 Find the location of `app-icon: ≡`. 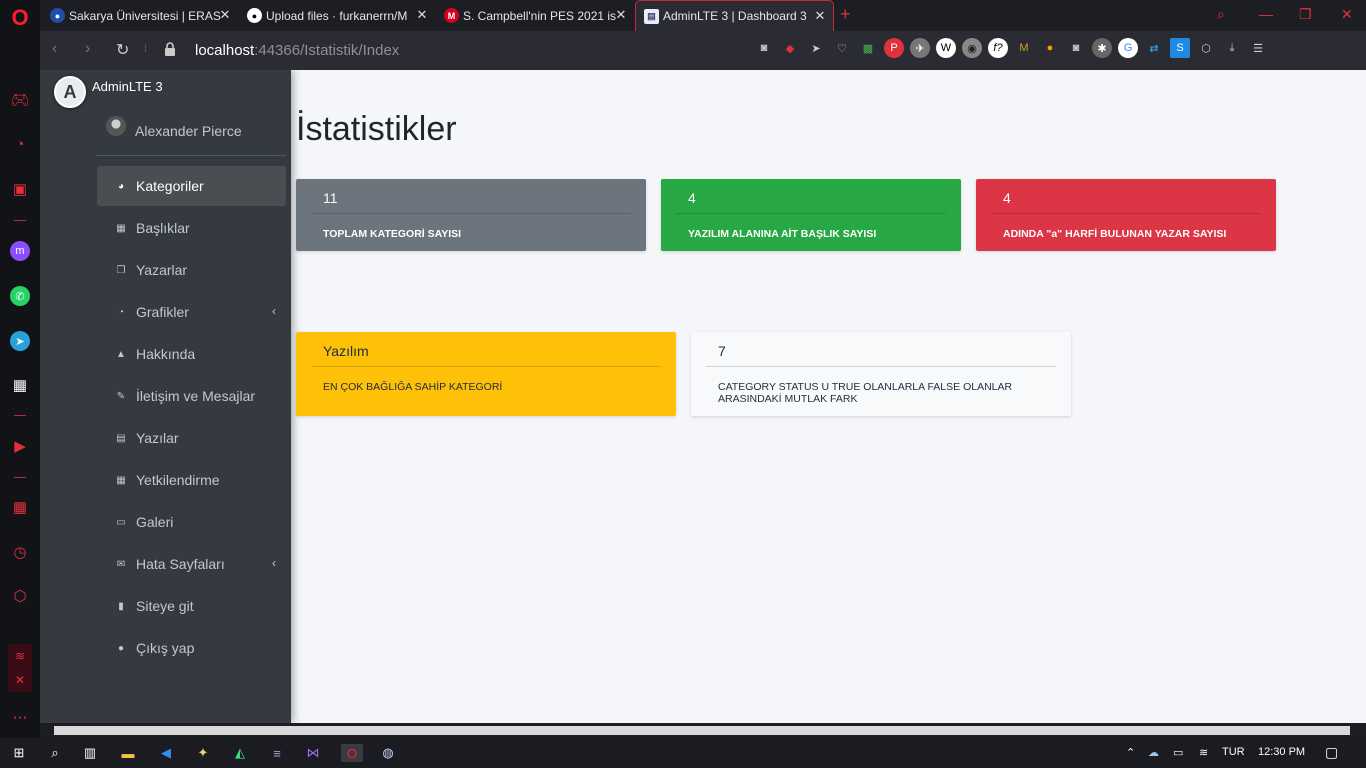

app-icon: ≡ is located at coordinates (277, 753).